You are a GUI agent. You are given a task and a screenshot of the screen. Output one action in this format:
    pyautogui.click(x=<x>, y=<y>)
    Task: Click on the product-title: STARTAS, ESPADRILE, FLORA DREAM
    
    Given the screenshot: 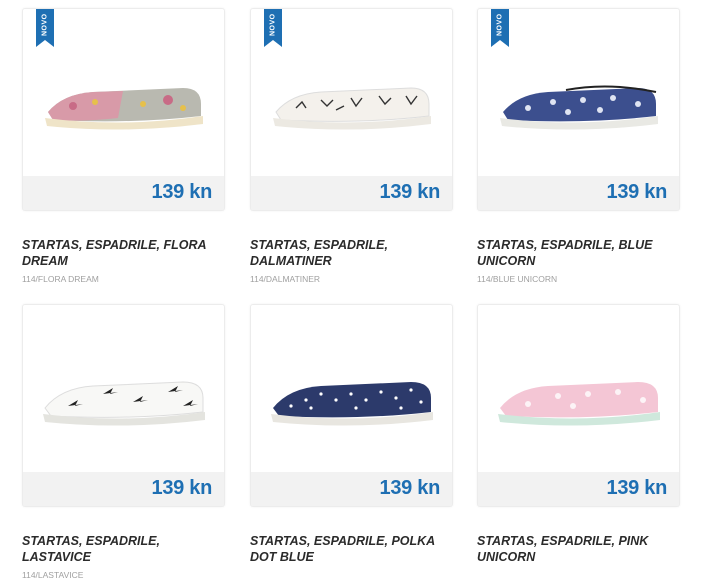 What is the action you would take?
    pyautogui.click(x=127, y=253)
    